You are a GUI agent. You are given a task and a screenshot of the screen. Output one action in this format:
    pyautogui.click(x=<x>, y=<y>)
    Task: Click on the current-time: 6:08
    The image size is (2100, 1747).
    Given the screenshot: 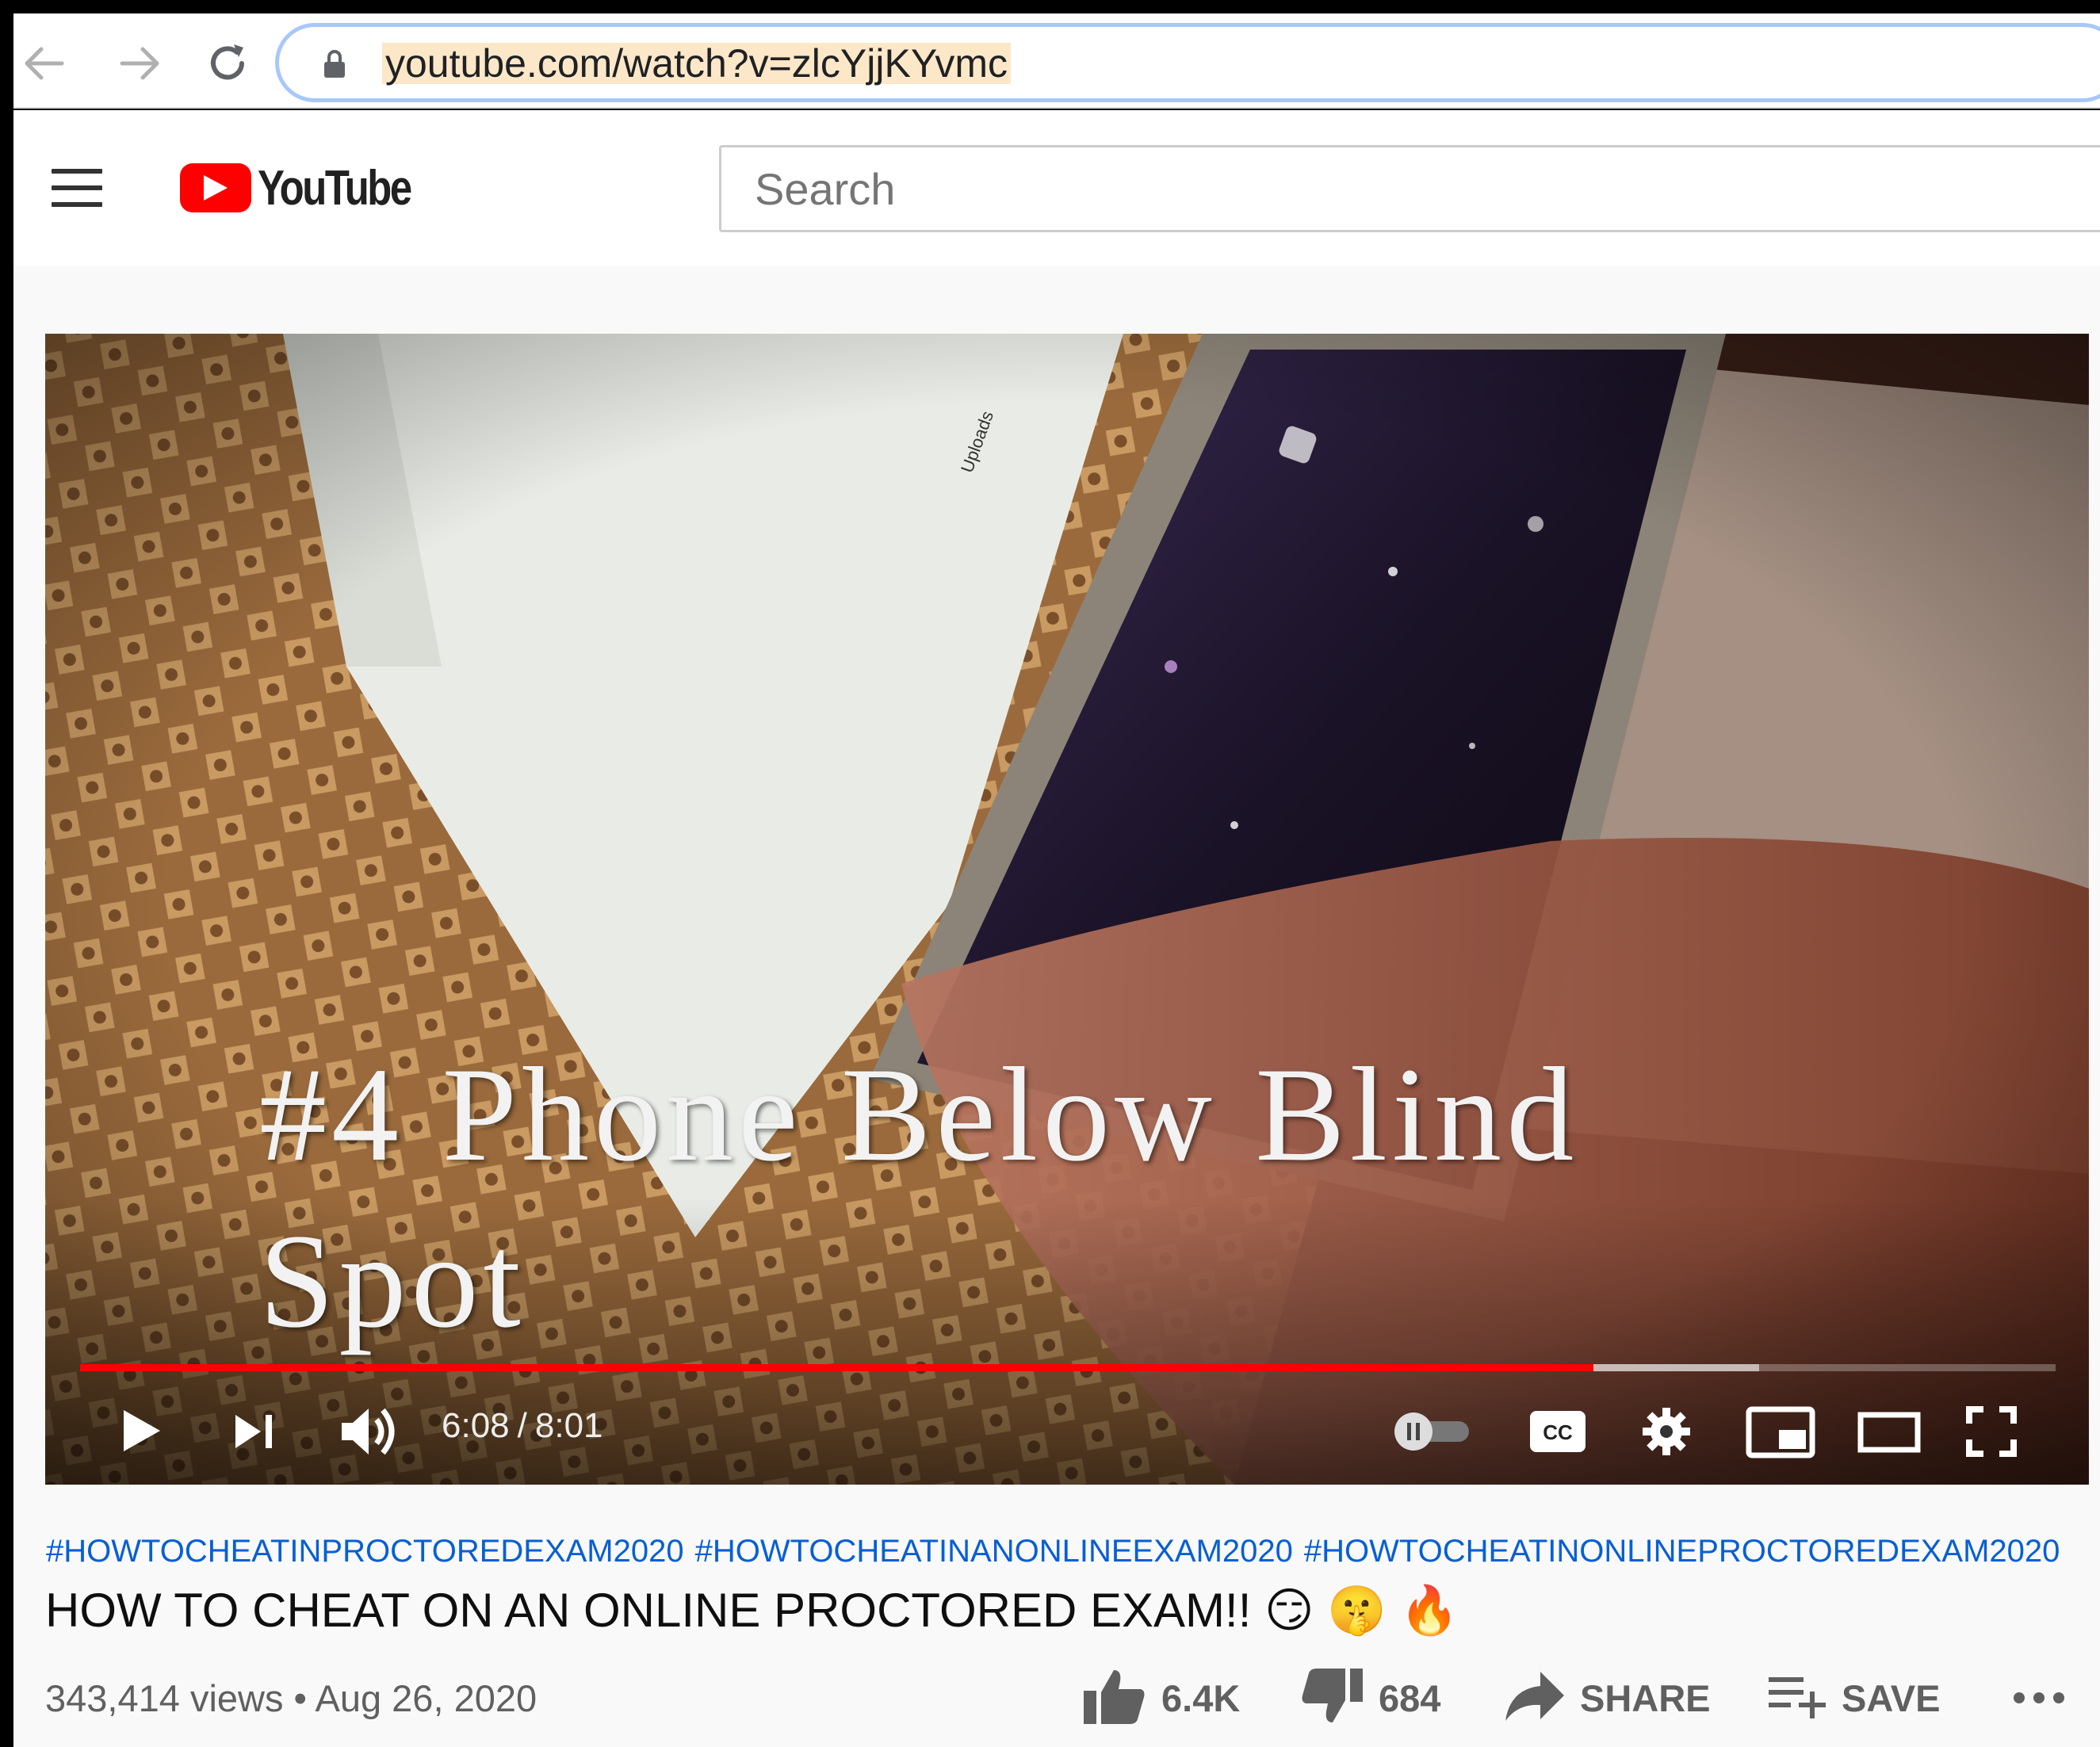 What is the action you would take?
    pyautogui.click(x=476, y=1425)
    